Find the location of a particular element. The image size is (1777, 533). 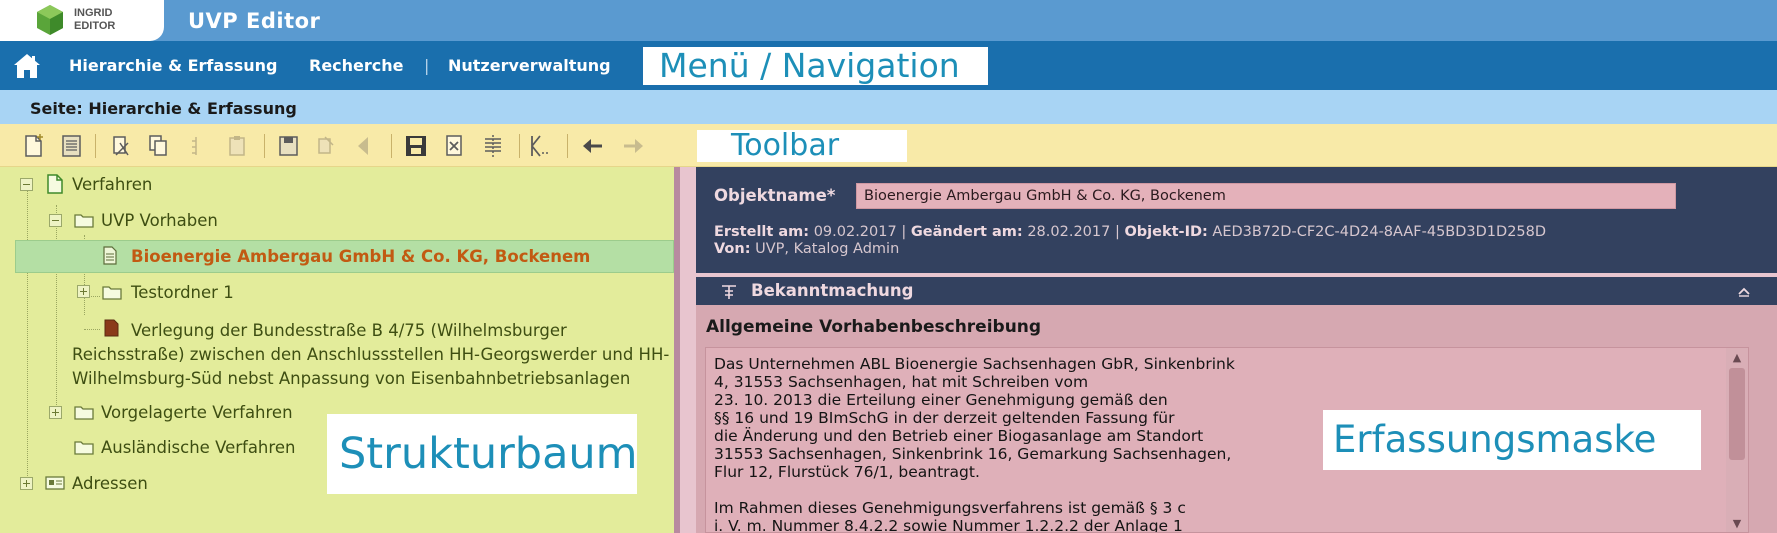

erstellt-label: Erstellt am: is located at coordinates (762, 232).